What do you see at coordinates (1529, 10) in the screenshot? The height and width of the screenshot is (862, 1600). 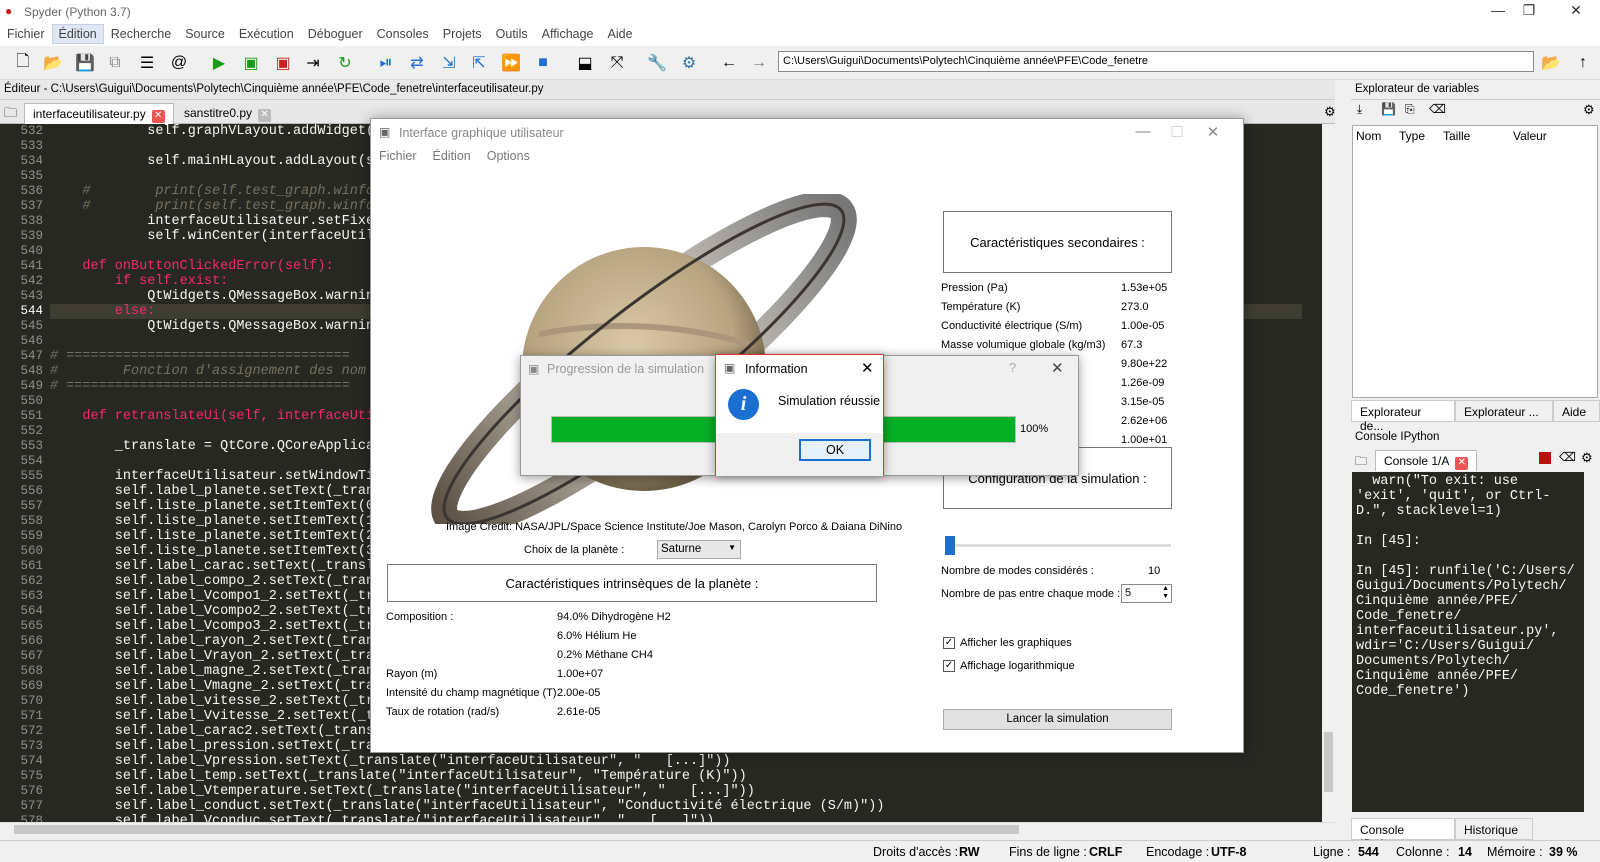 I see `maximize-button: ❐` at bounding box center [1529, 10].